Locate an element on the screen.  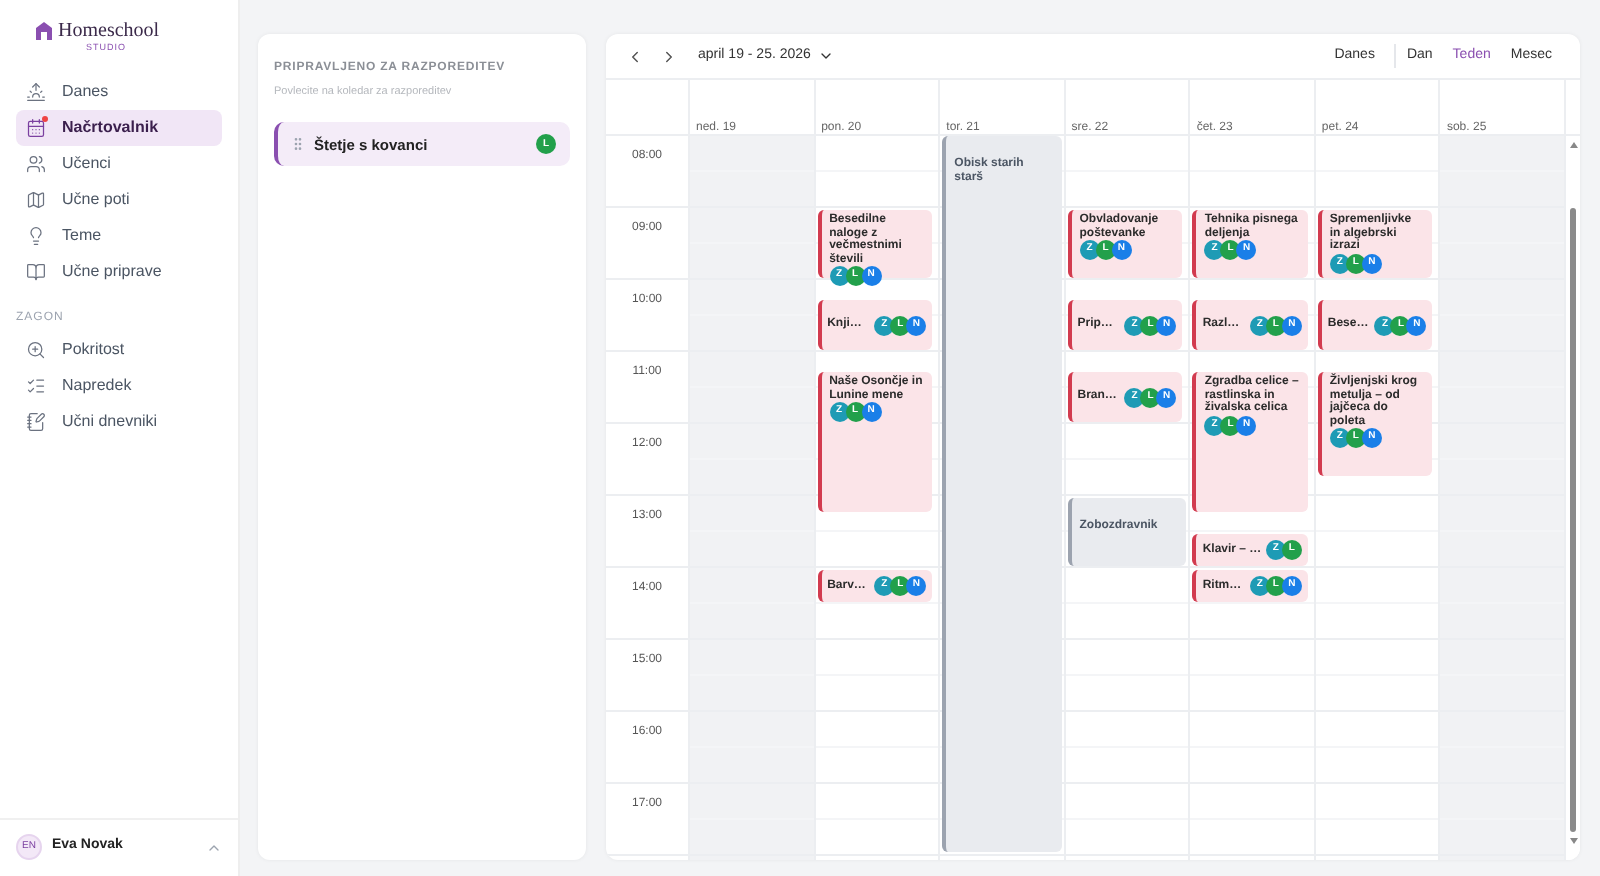
chevron-right-icon is located at coordinates (669, 56).